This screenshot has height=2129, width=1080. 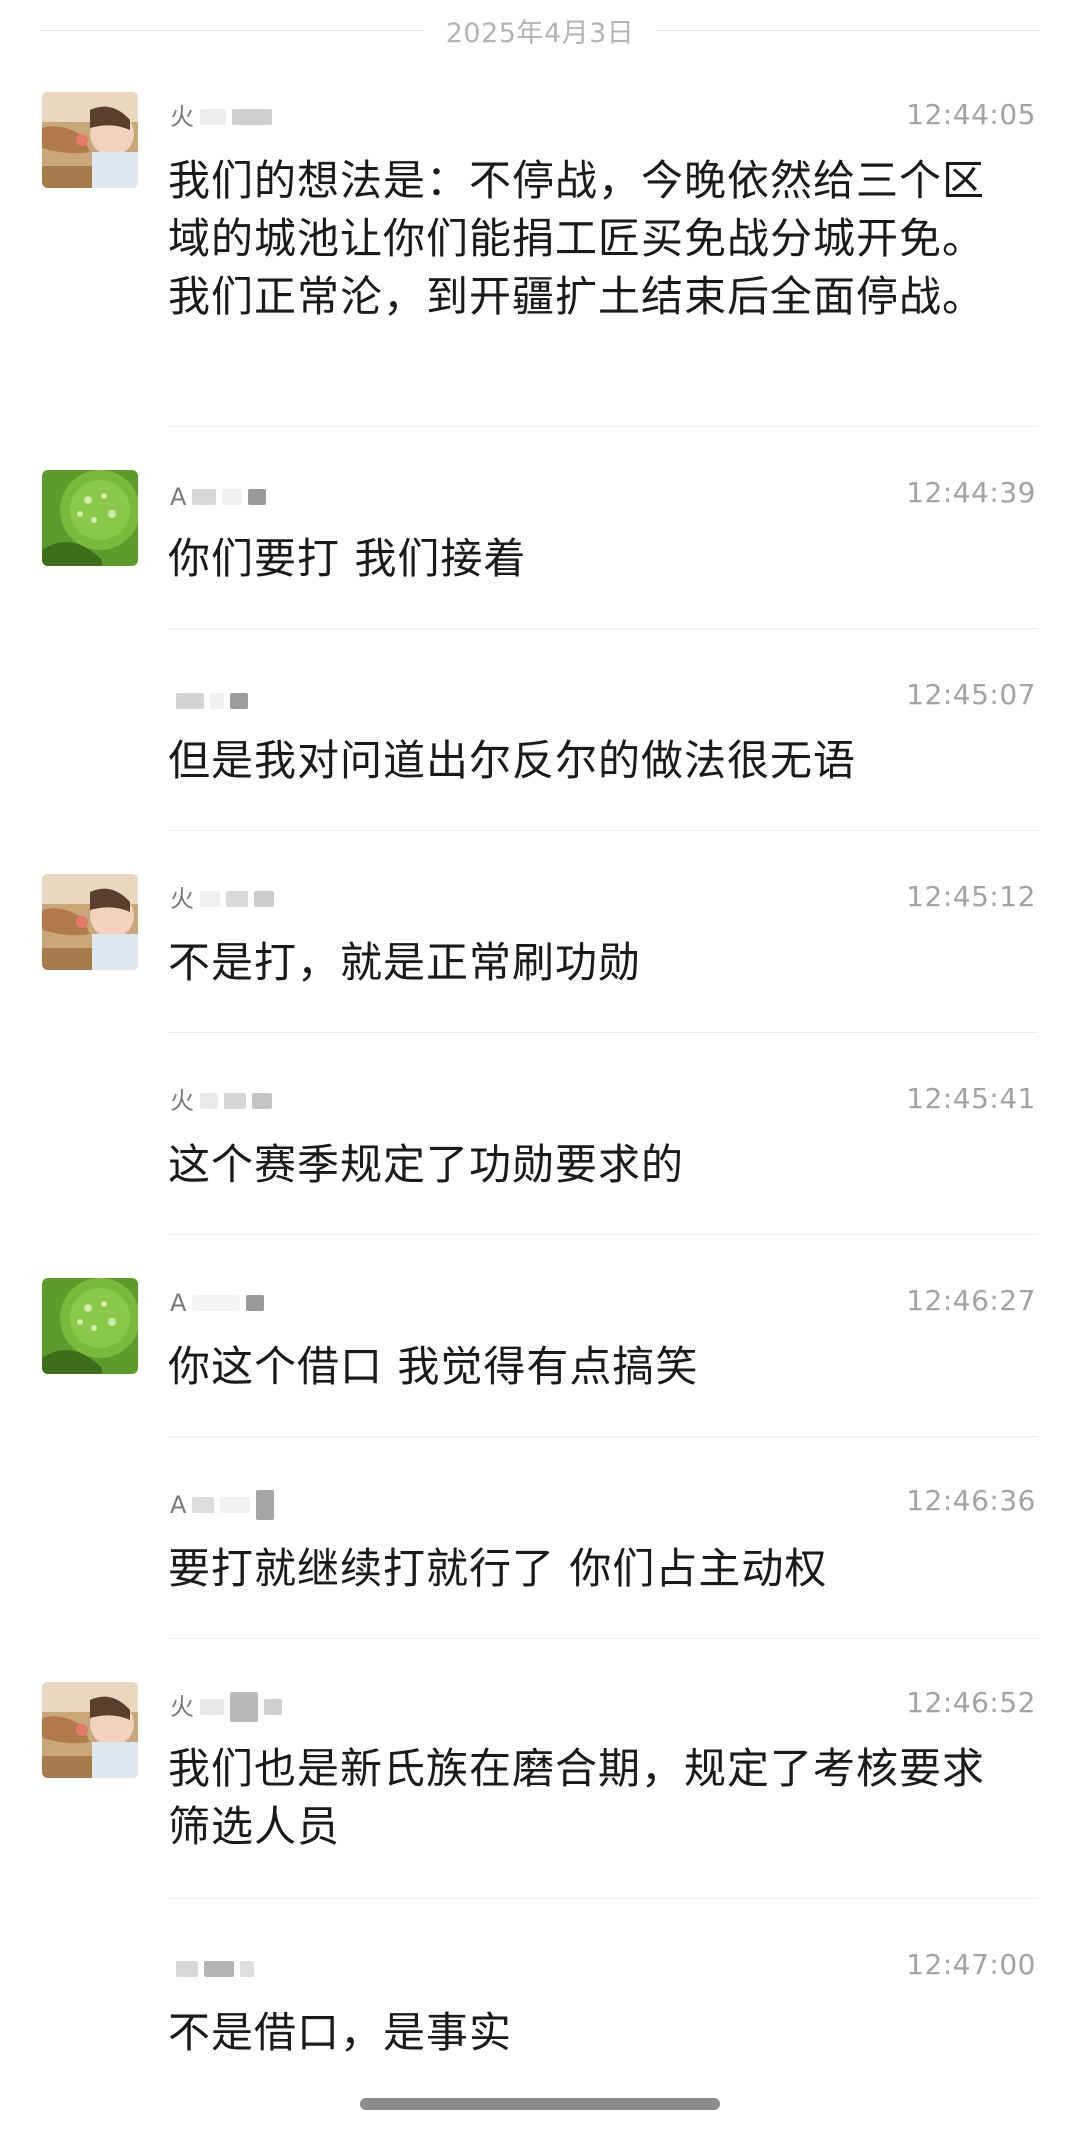 I want to click on message-timestamp: 12:44:39, so click(x=971, y=492).